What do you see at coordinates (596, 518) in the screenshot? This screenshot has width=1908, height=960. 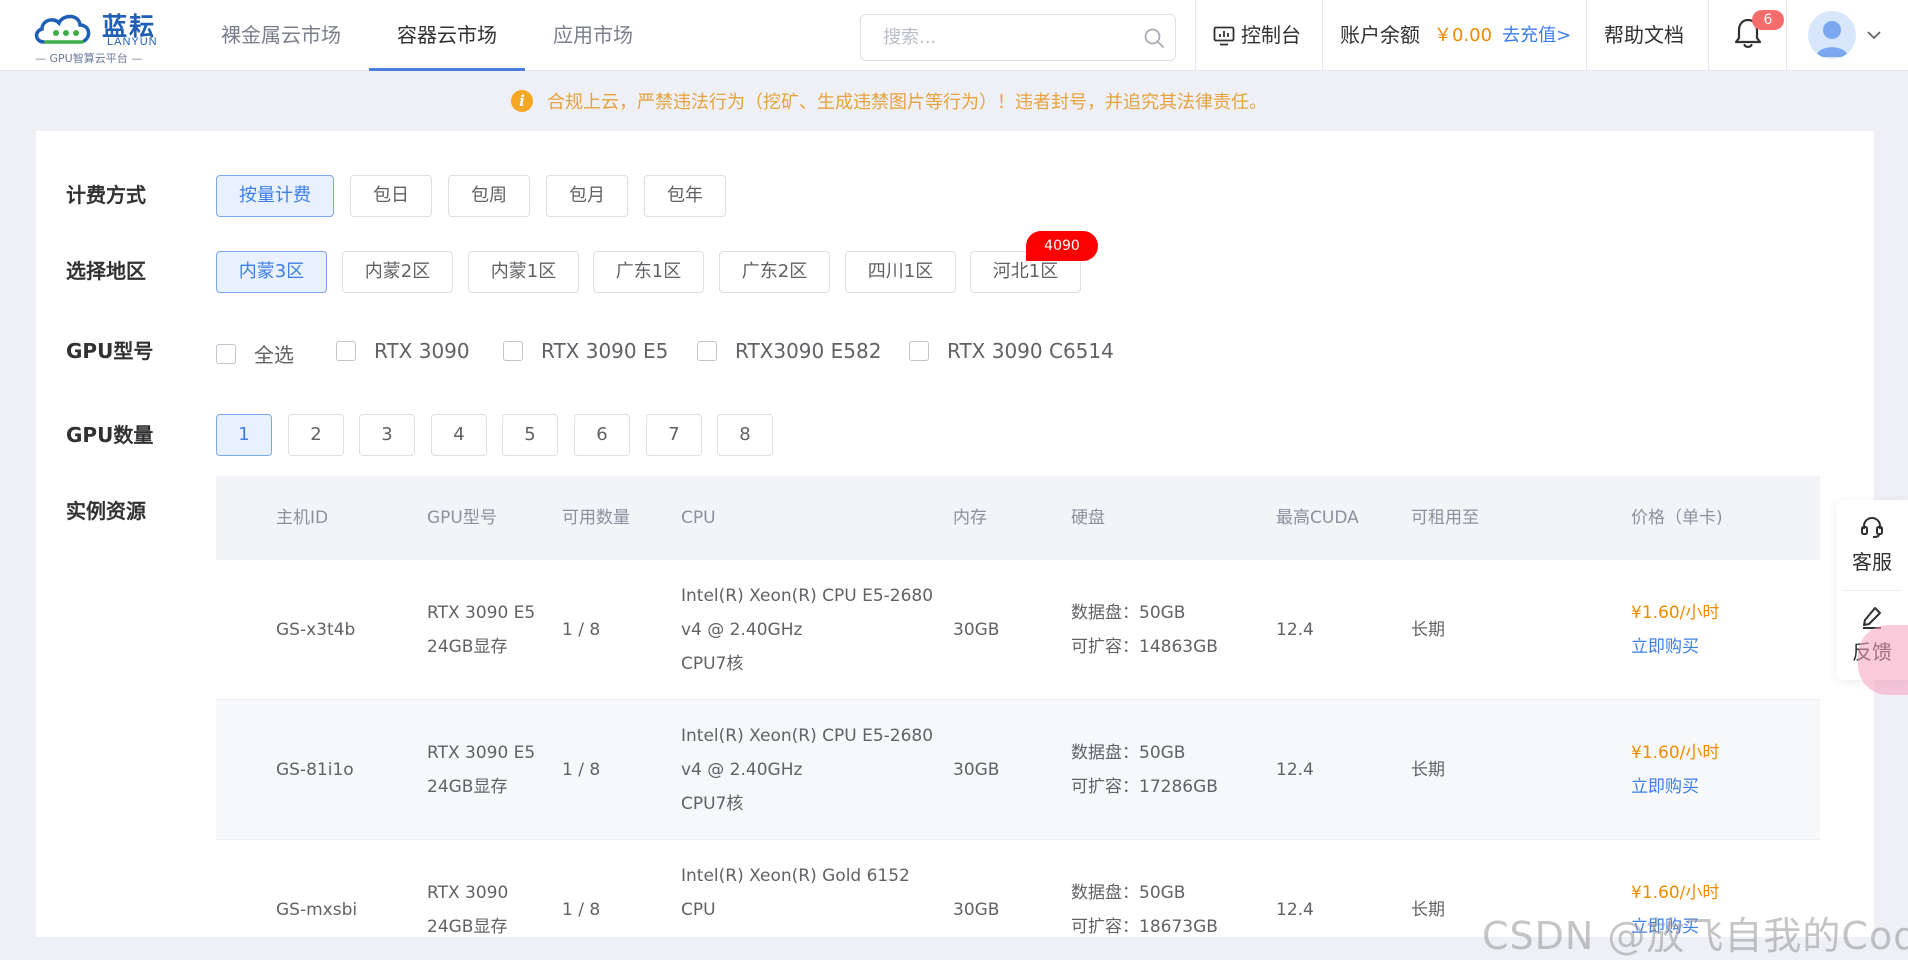 I see `column-header-available: 可用数量` at bounding box center [596, 518].